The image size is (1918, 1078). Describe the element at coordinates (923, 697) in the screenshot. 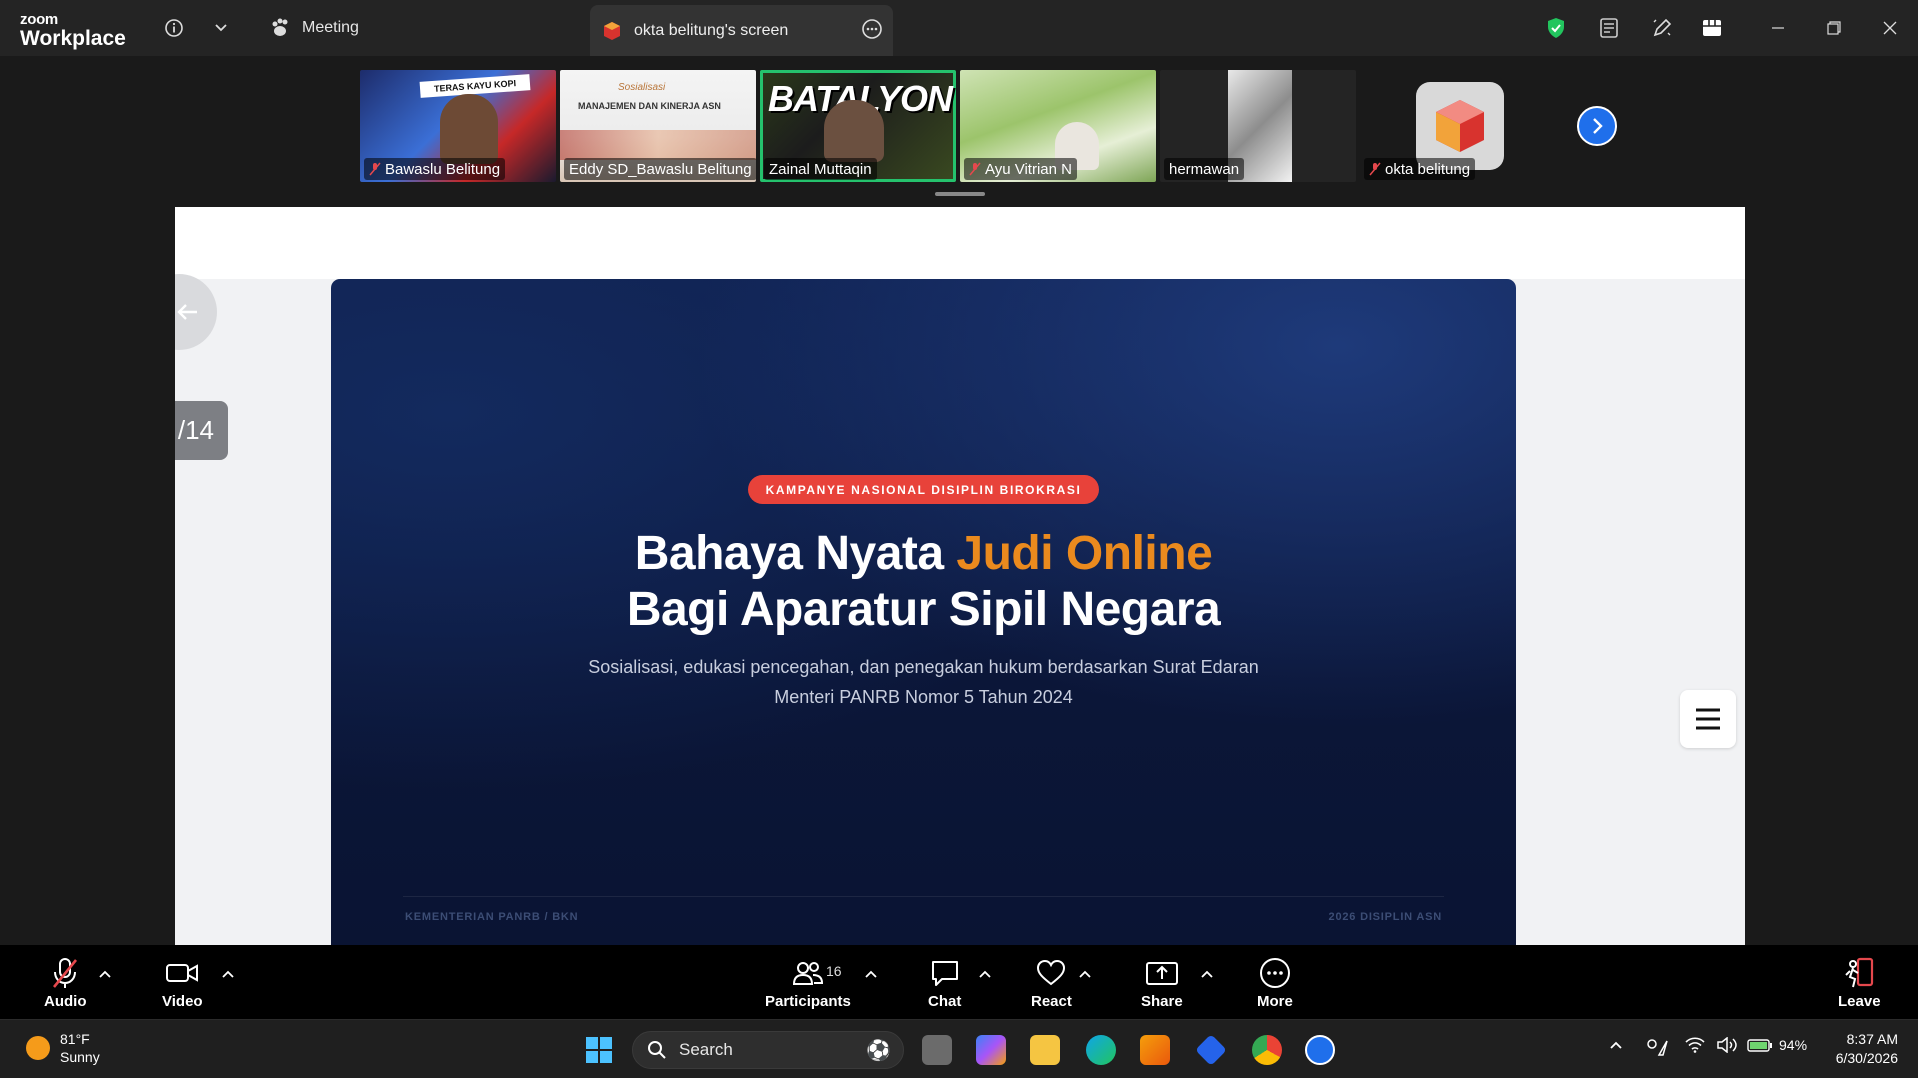

I see `slide-subtitle-line2: Menteri PANRB Nomor 5 Tahun 2024` at that location.